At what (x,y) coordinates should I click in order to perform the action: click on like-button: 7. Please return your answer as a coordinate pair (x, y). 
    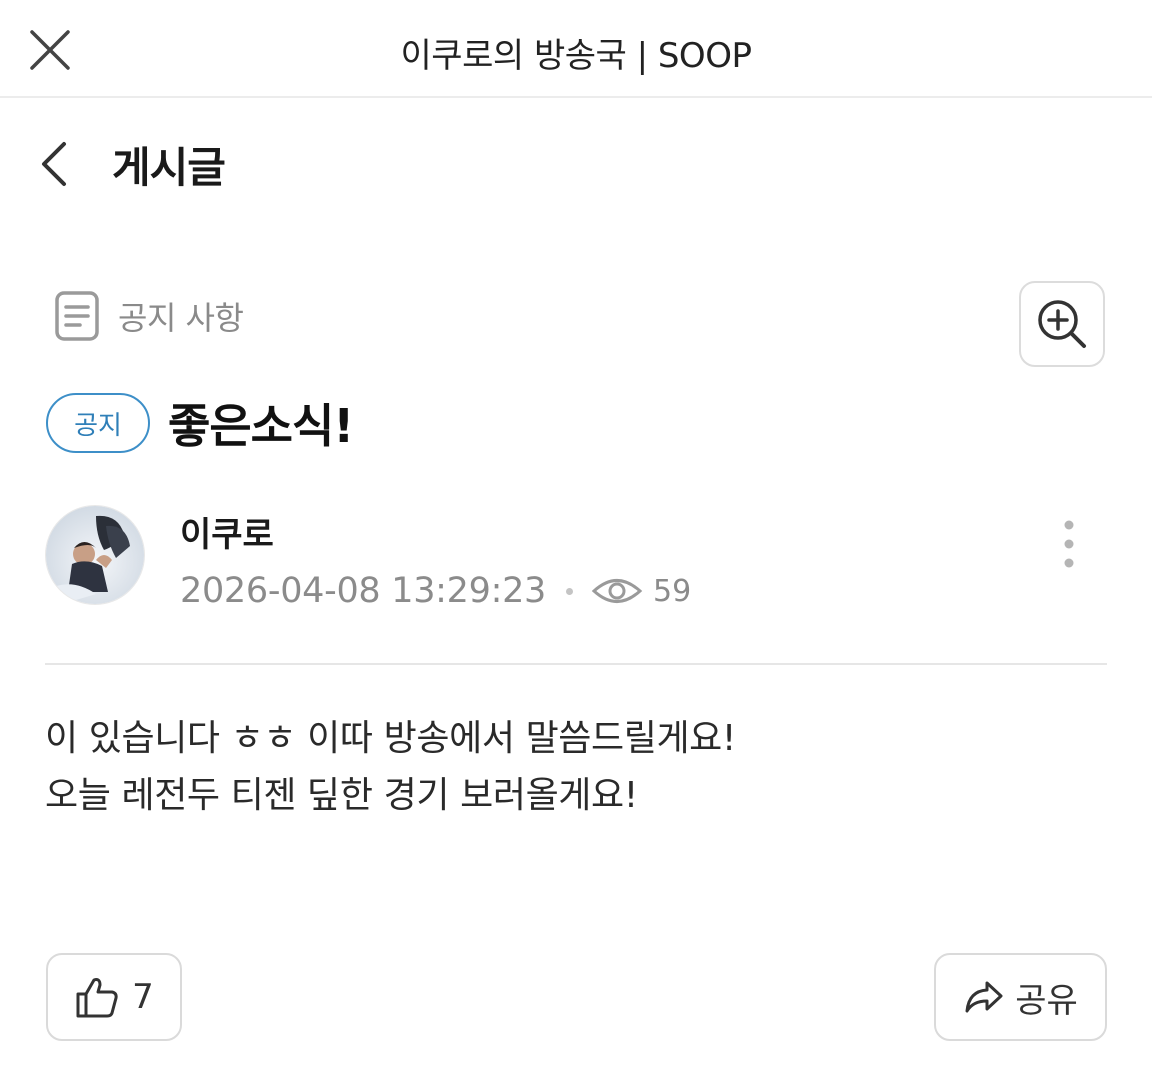
    Looking at the image, I should click on (114, 997).